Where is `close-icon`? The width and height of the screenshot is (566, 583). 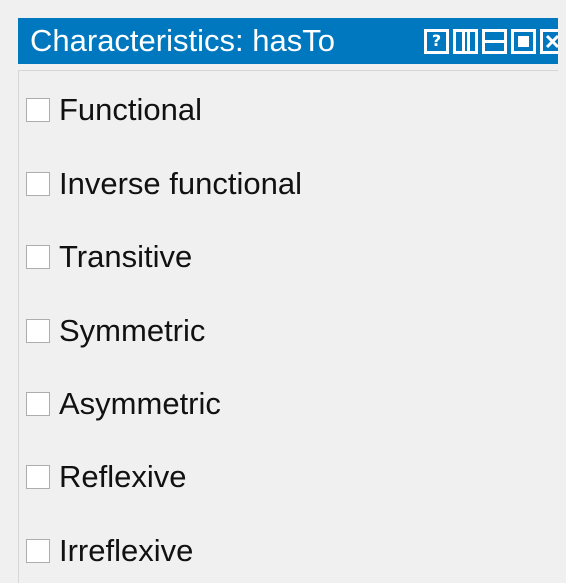
close-icon is located at coordinates (551, 41).